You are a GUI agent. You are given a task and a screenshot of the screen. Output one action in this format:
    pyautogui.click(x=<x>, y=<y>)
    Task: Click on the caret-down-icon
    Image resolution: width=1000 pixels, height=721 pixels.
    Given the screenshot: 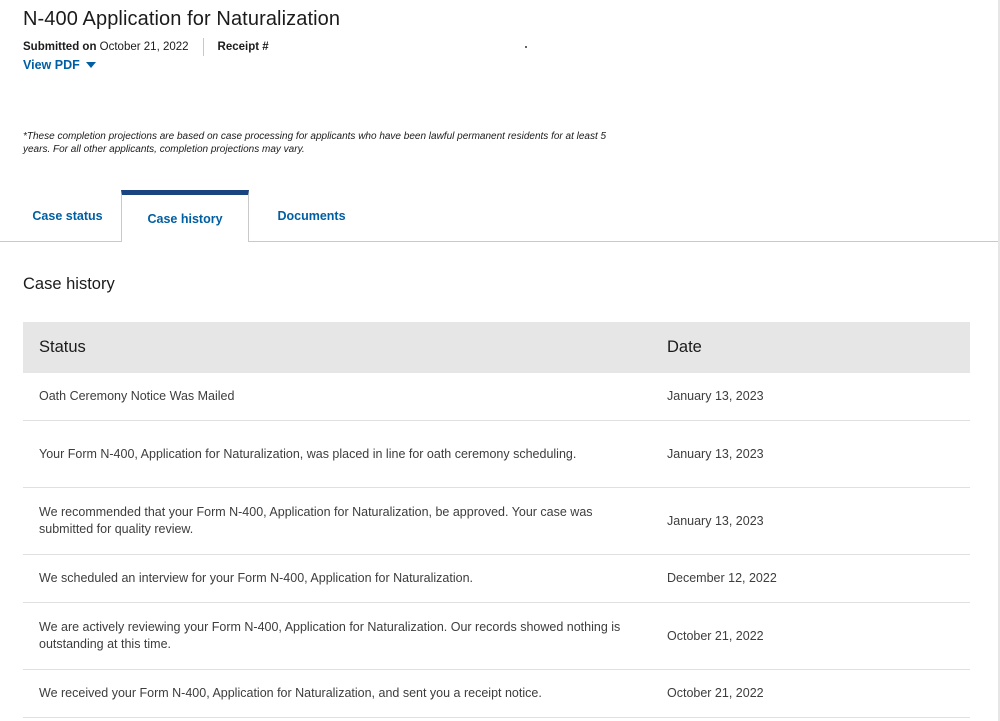 What is the action you would take?
    pyautogui.click(x=90, y=65)
    